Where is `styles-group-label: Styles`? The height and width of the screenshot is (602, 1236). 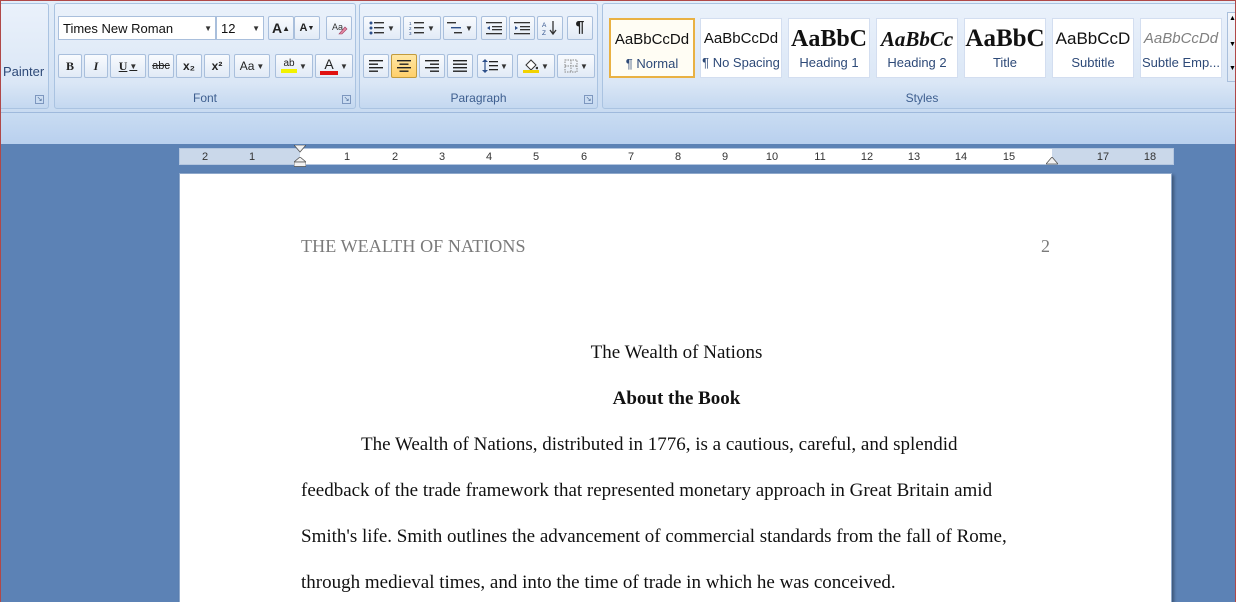
styles-group-label: Styles is located at coordinates (922, 98).